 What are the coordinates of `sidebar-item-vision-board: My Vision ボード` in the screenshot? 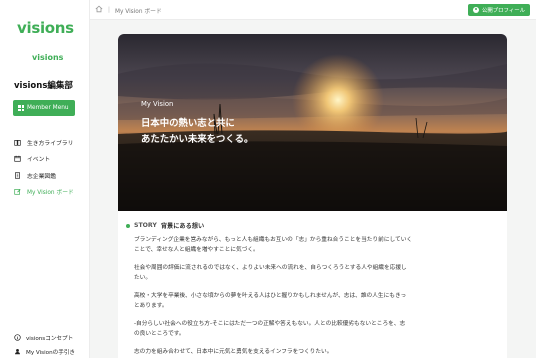 It's located at (44, 192).